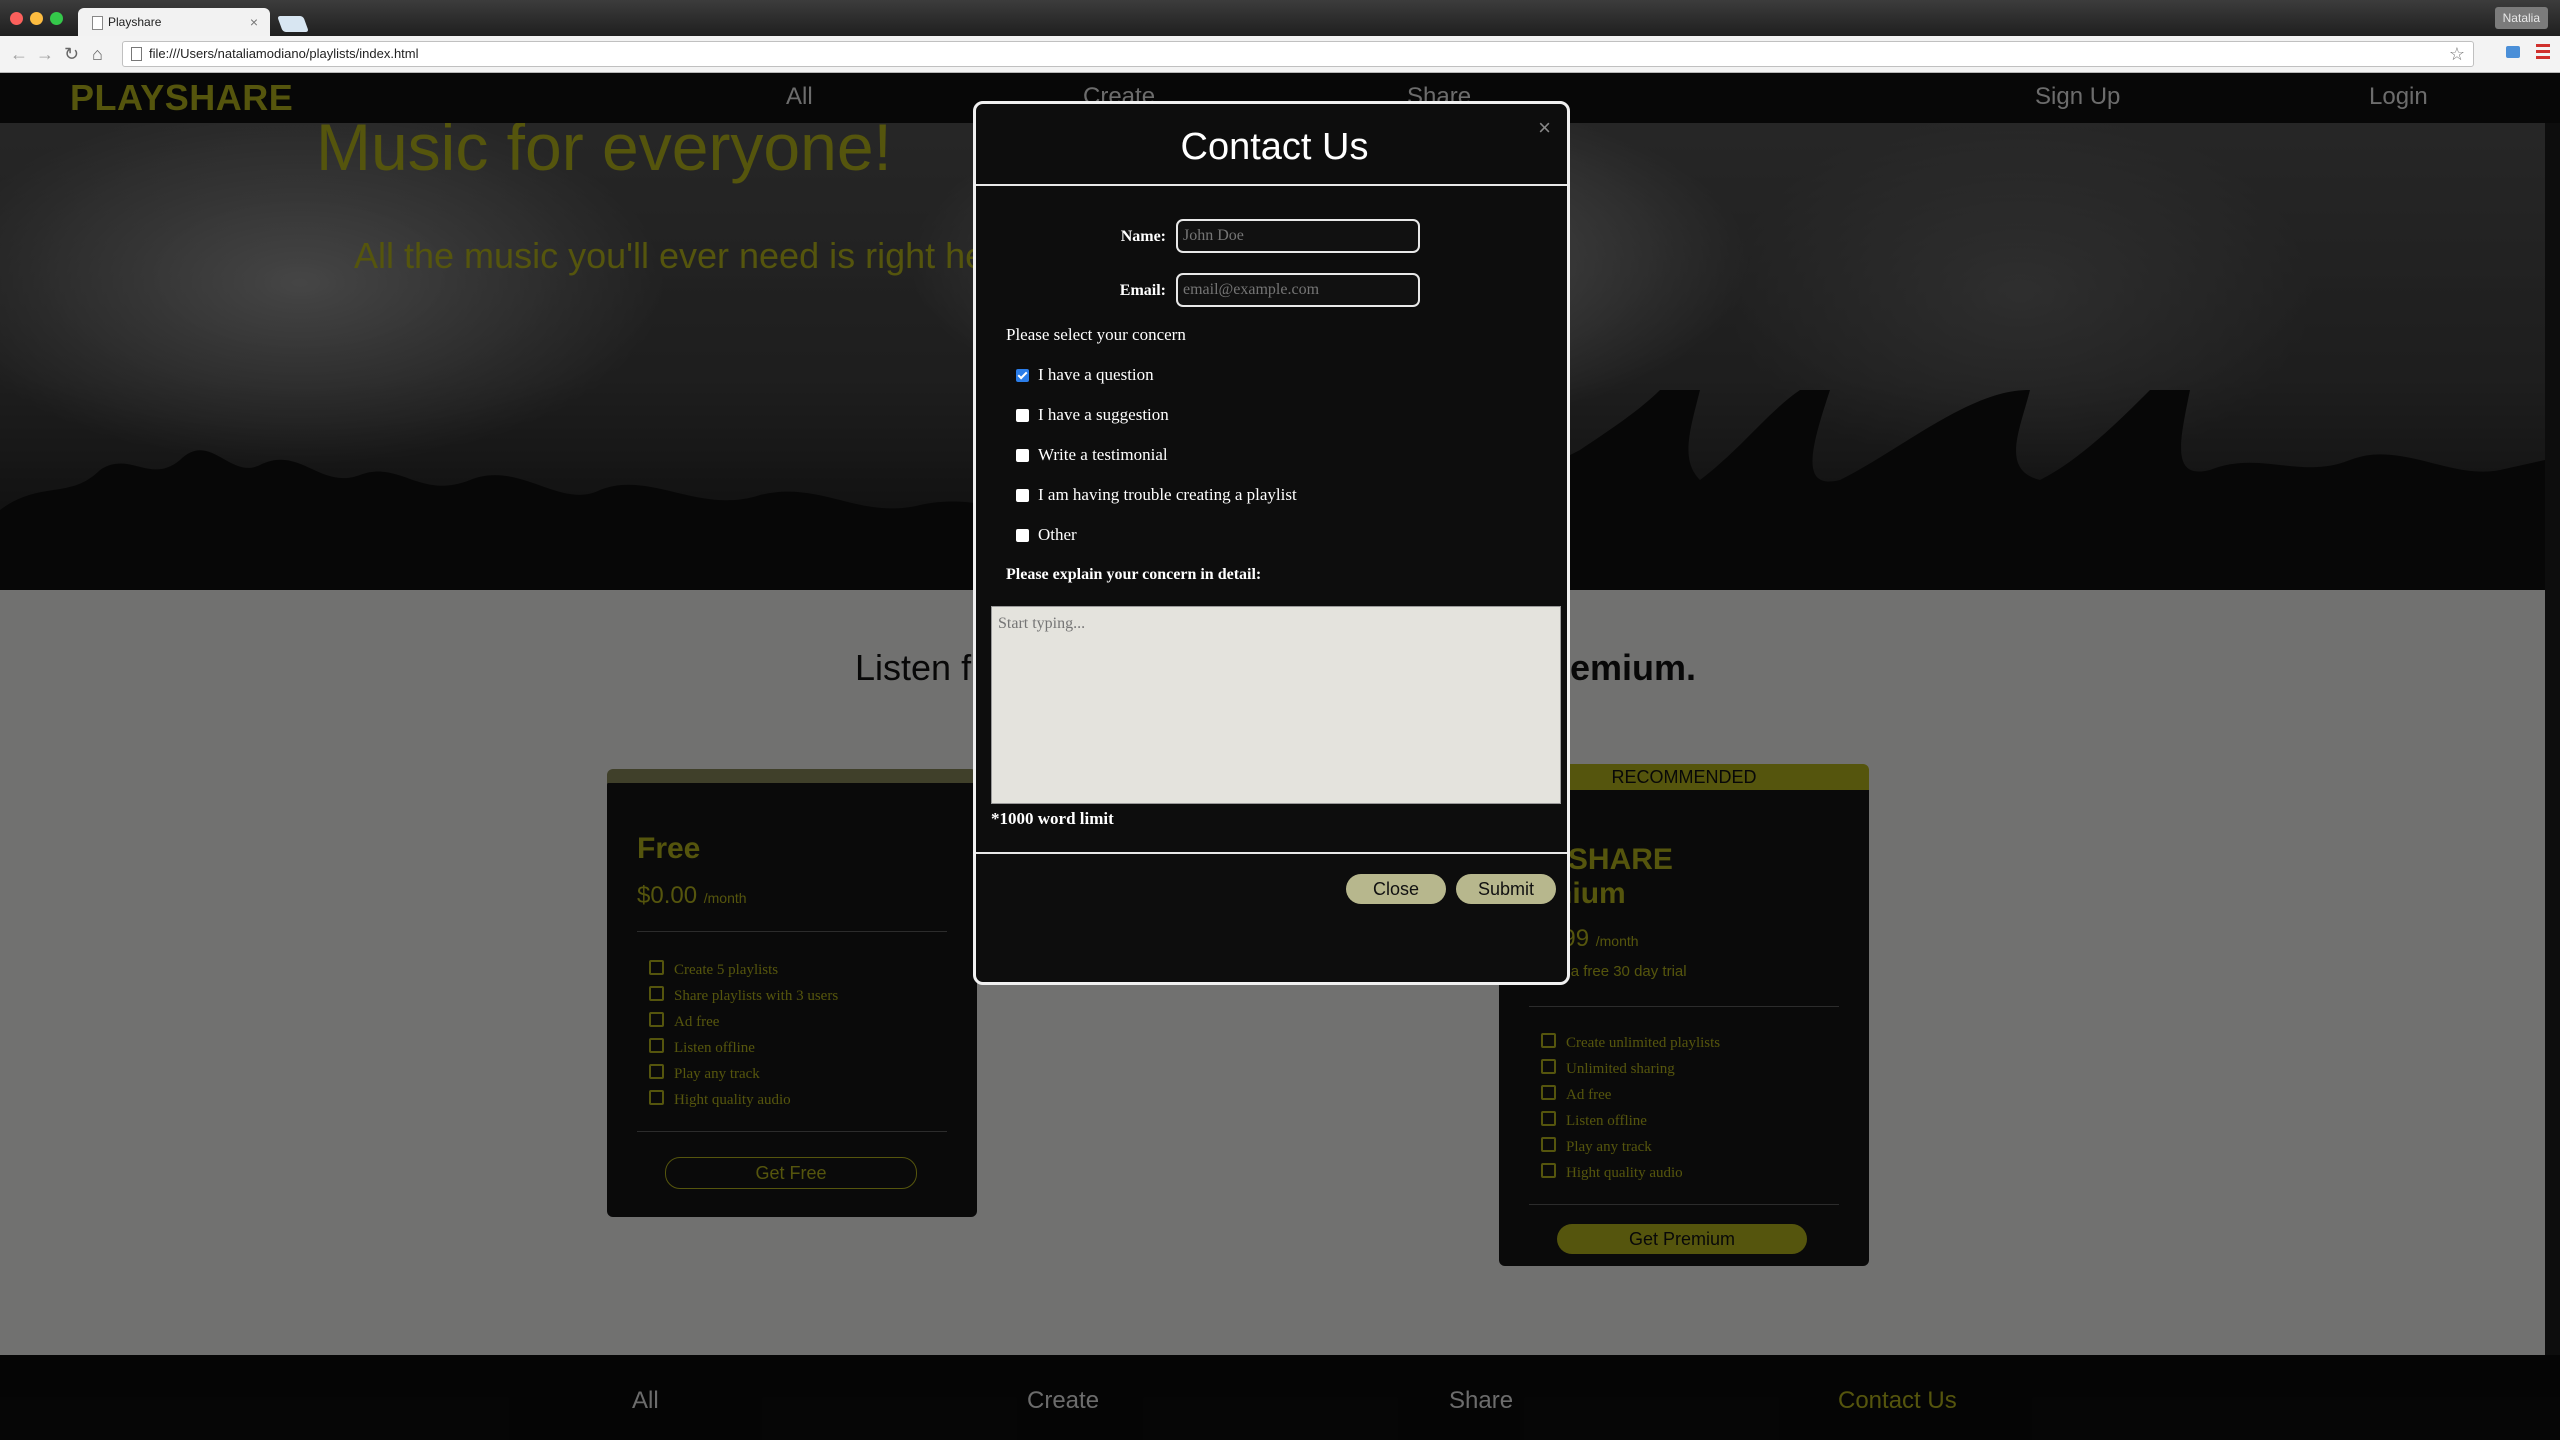 This screenshot has height=1440, width=2560. What do you see at coordinates (1276, 705) in the screenshot?
I see `concern-detail-textarea` at bounding box center [1276, 705].